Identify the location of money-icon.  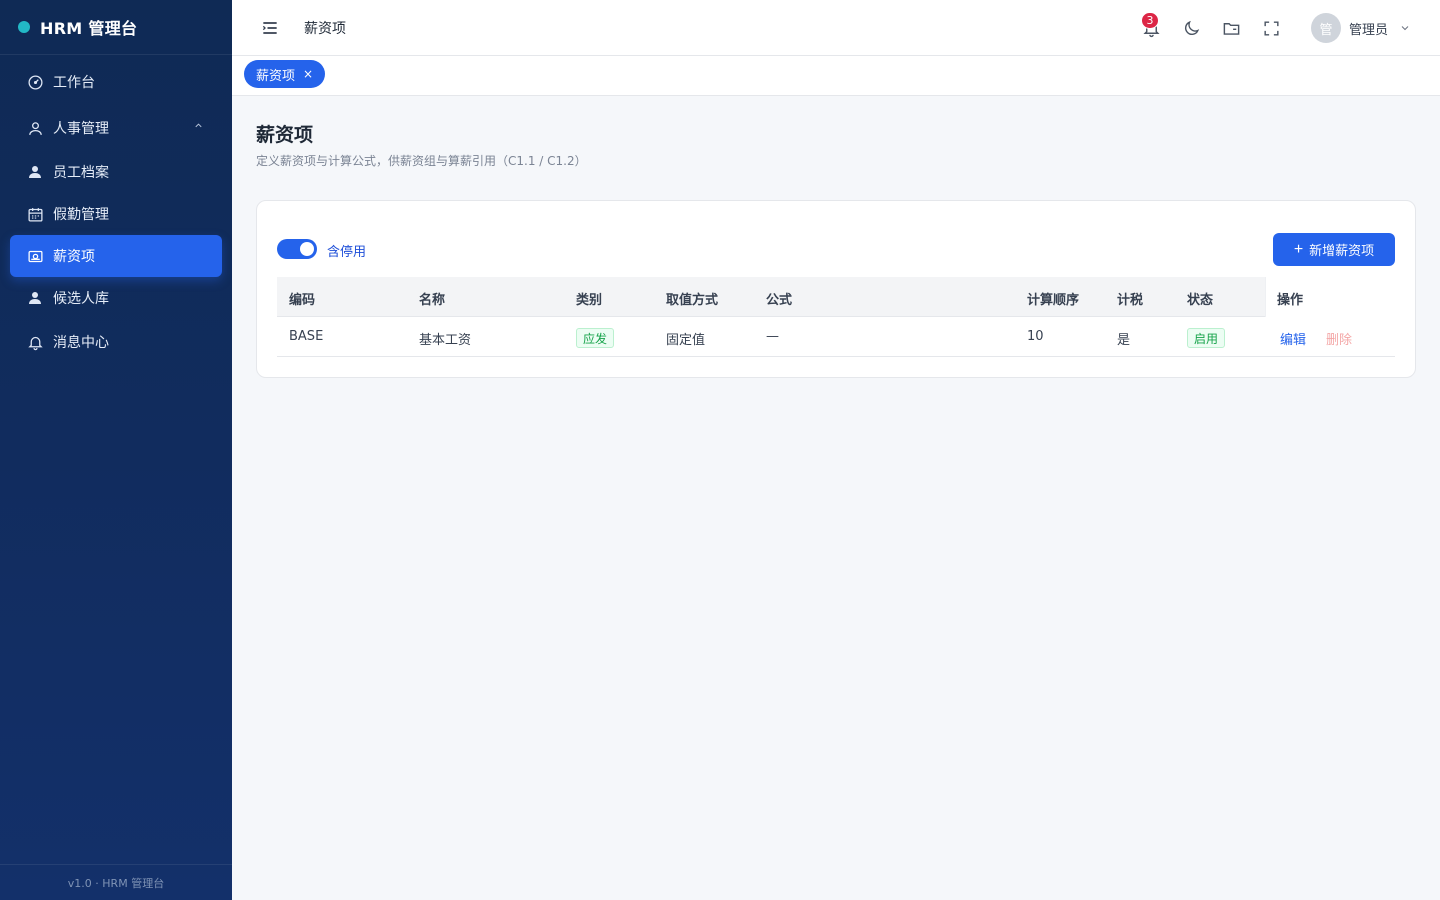
(35, 256).